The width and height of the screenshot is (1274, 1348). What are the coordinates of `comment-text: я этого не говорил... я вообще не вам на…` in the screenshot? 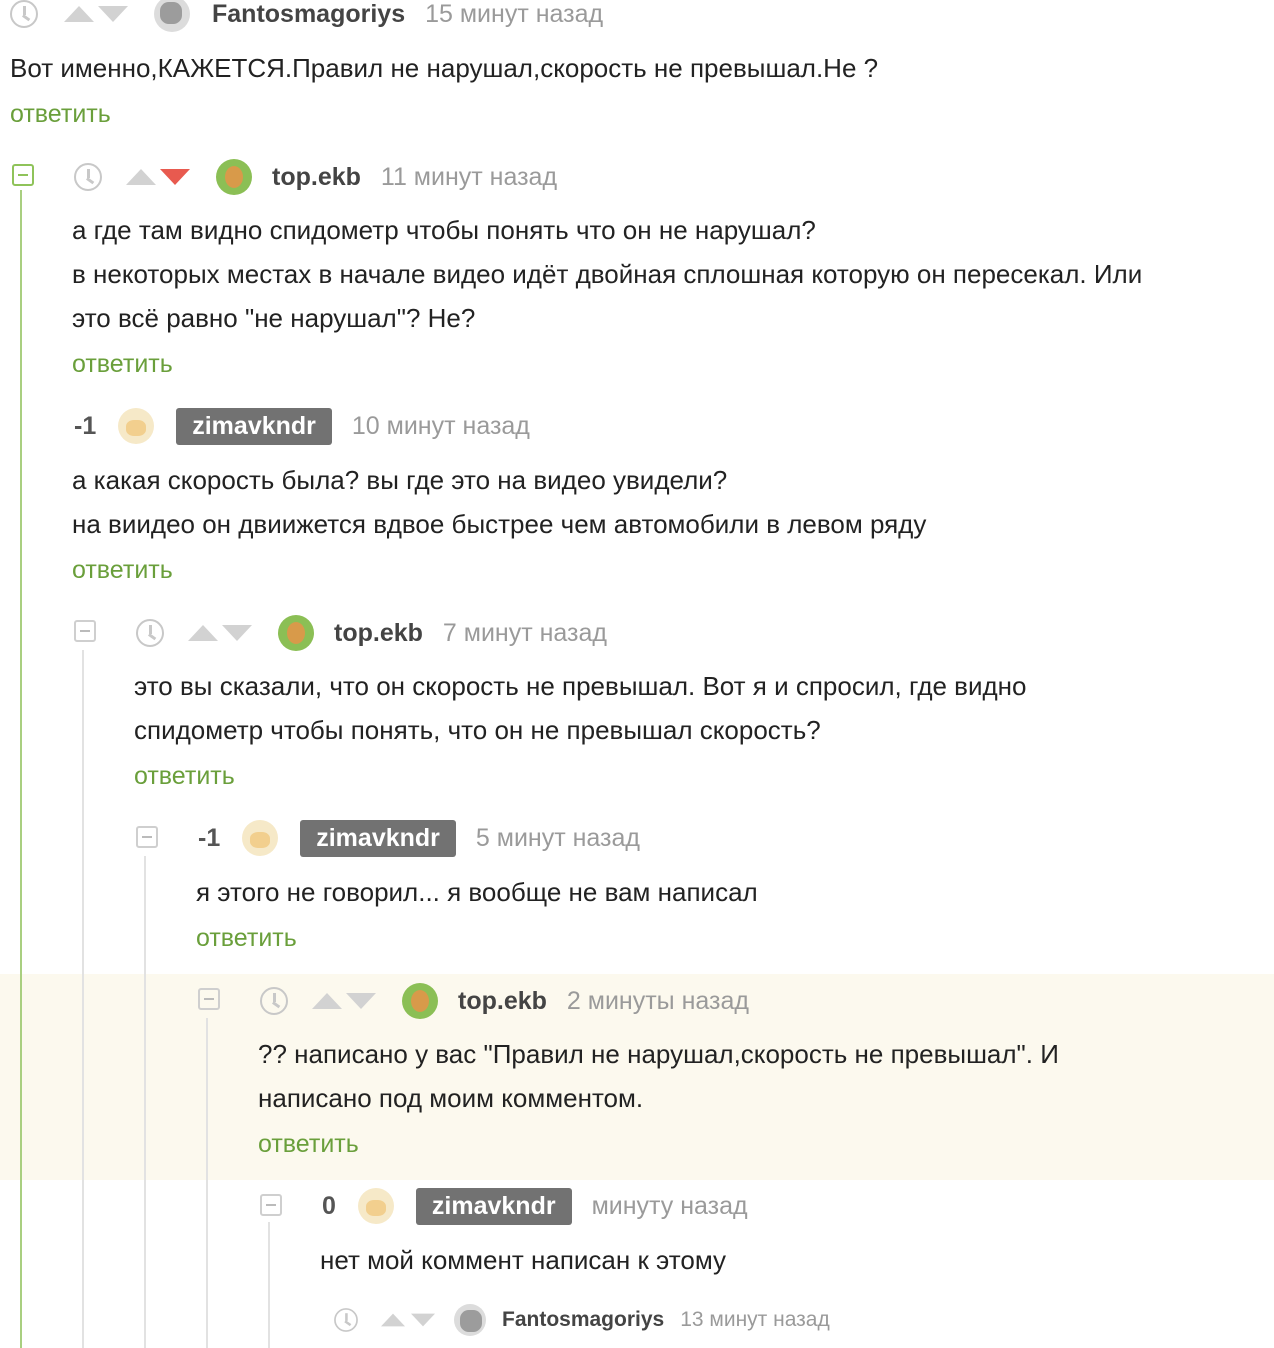 It's located at (477, 892).